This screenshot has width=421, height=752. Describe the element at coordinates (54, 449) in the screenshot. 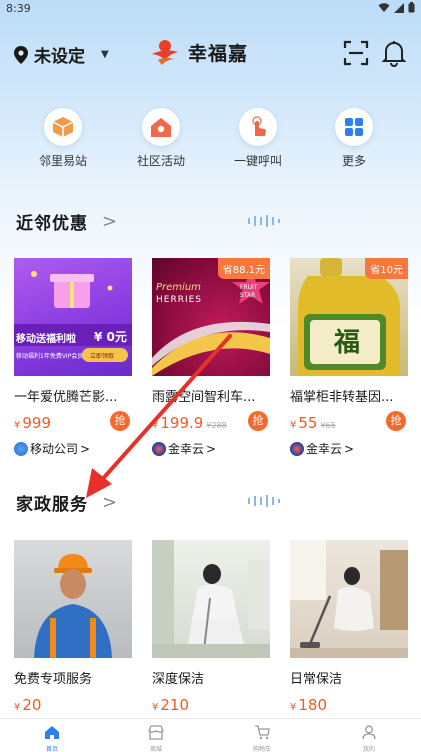

I see `shop-name: 移动公司` at that location.